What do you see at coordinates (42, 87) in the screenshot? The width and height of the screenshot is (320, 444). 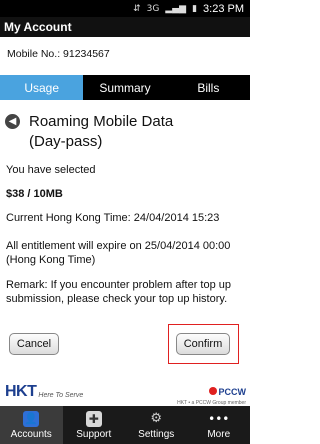 I see `tab-usage: Usage` at bounding box center [42, 87].